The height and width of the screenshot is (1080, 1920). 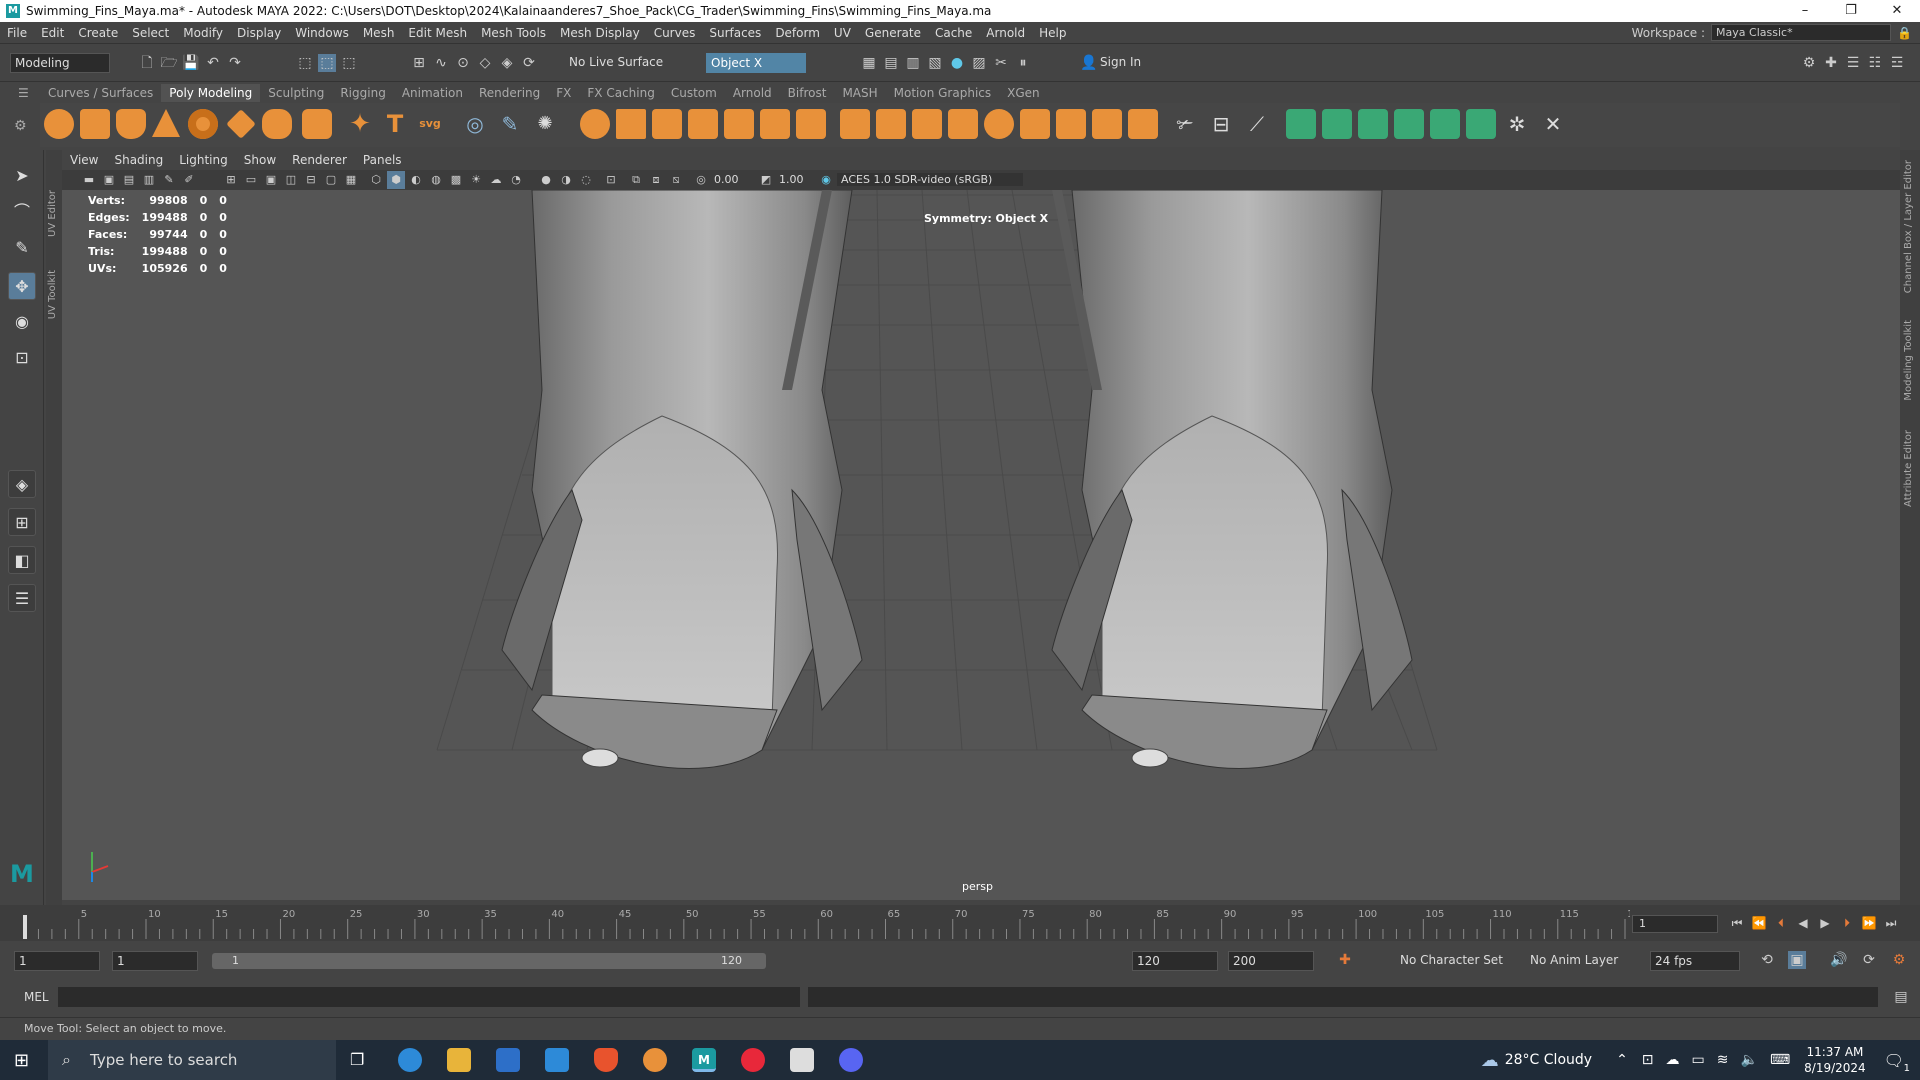 I want to click on shelf-tab-motion-graphics: Motion Graphics, so click(x=943, y=93).